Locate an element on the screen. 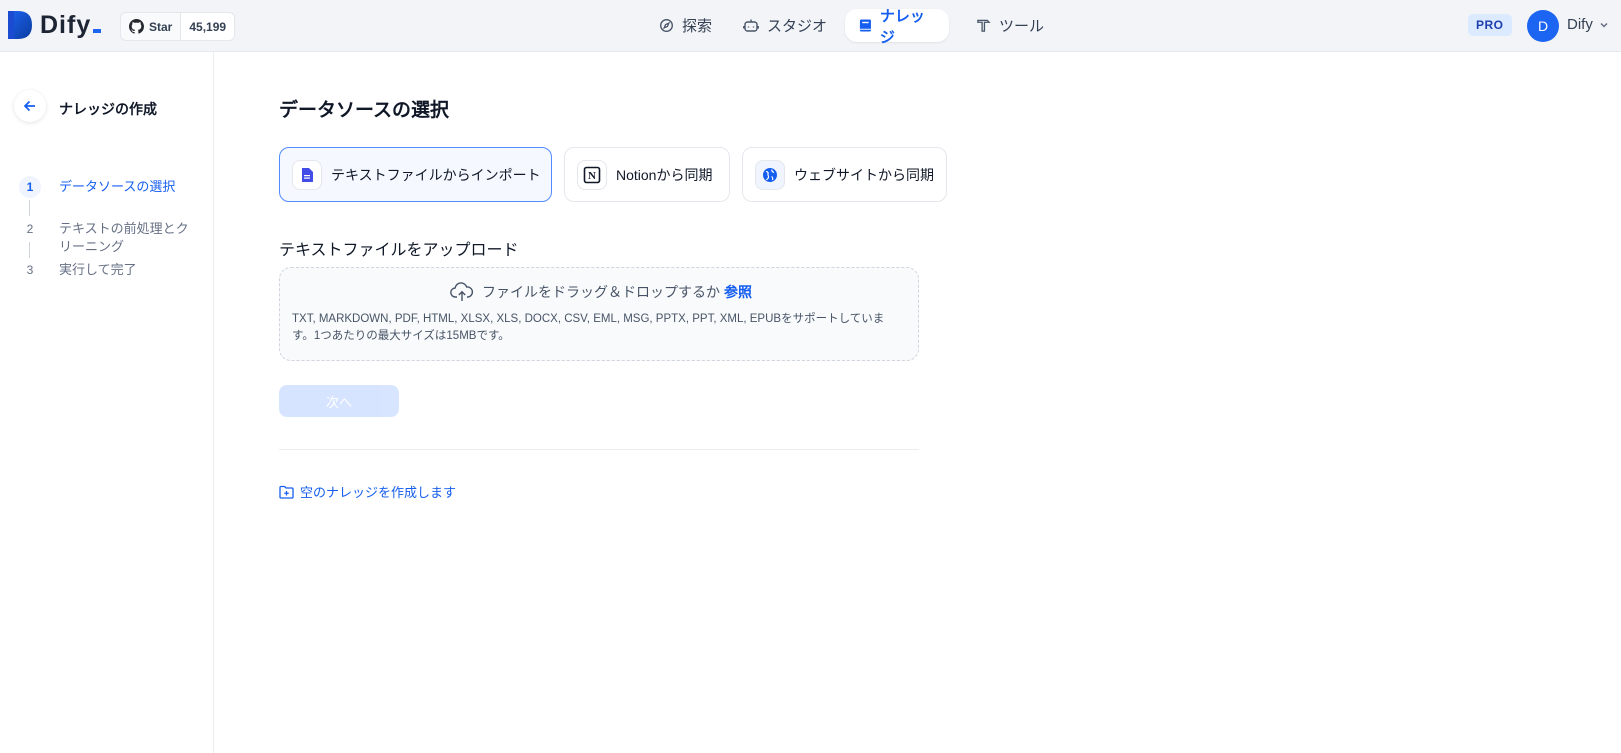 Image resolution: width=1621 pixels, height=753 pixels. github-star-button: Star is located at coordinates (151, 26).